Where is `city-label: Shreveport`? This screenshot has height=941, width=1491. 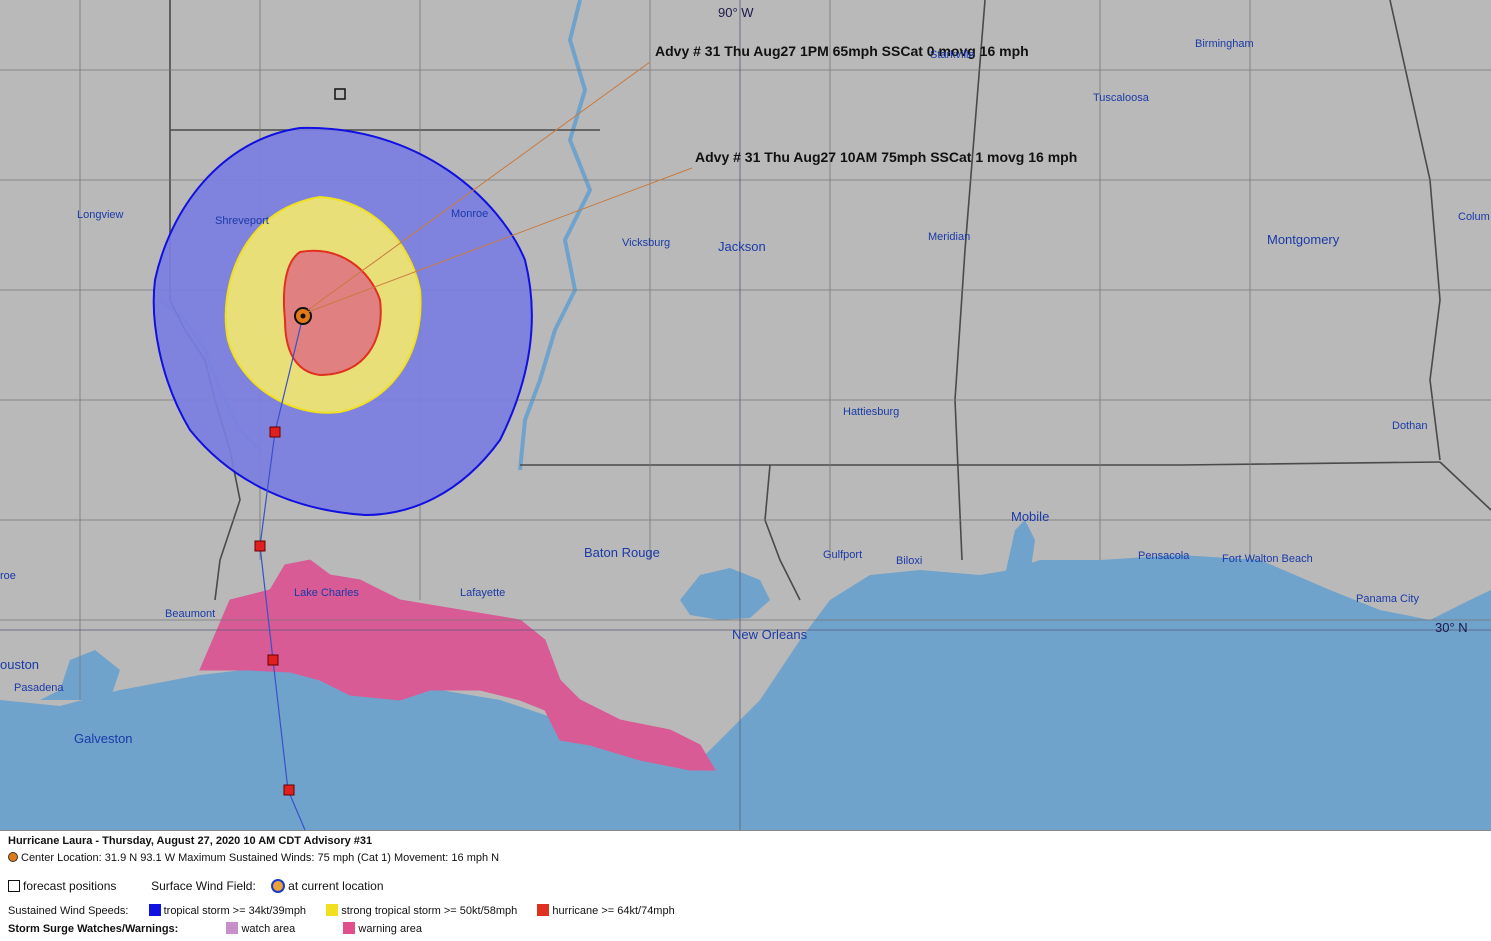 city-label: Shreveport is located at coordinates (242, 221).